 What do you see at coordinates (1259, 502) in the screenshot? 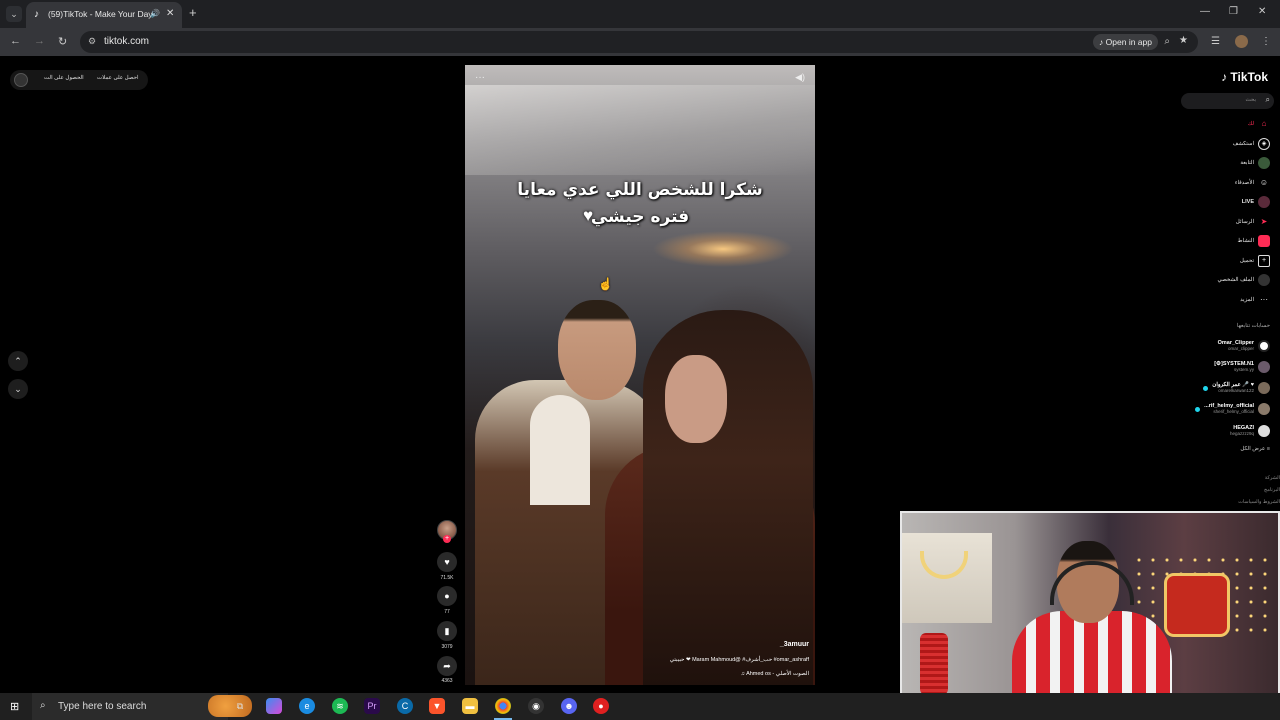
I see `footer-terms-link: الشروط والسياسات` at bounding box center [1259, 502].